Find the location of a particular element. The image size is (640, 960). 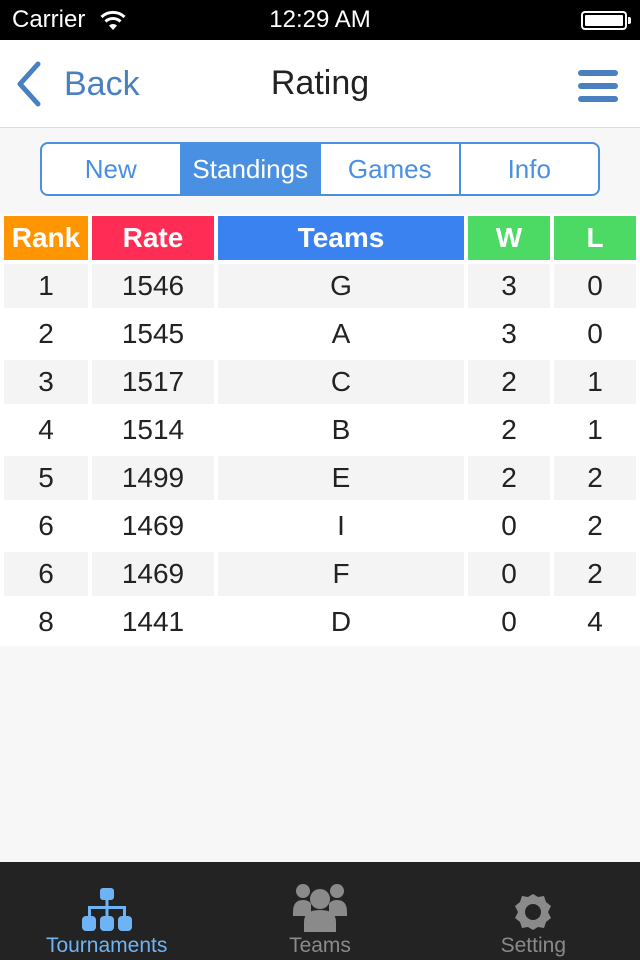

cell-rate: 1514 is located at coordinates (153, 429).